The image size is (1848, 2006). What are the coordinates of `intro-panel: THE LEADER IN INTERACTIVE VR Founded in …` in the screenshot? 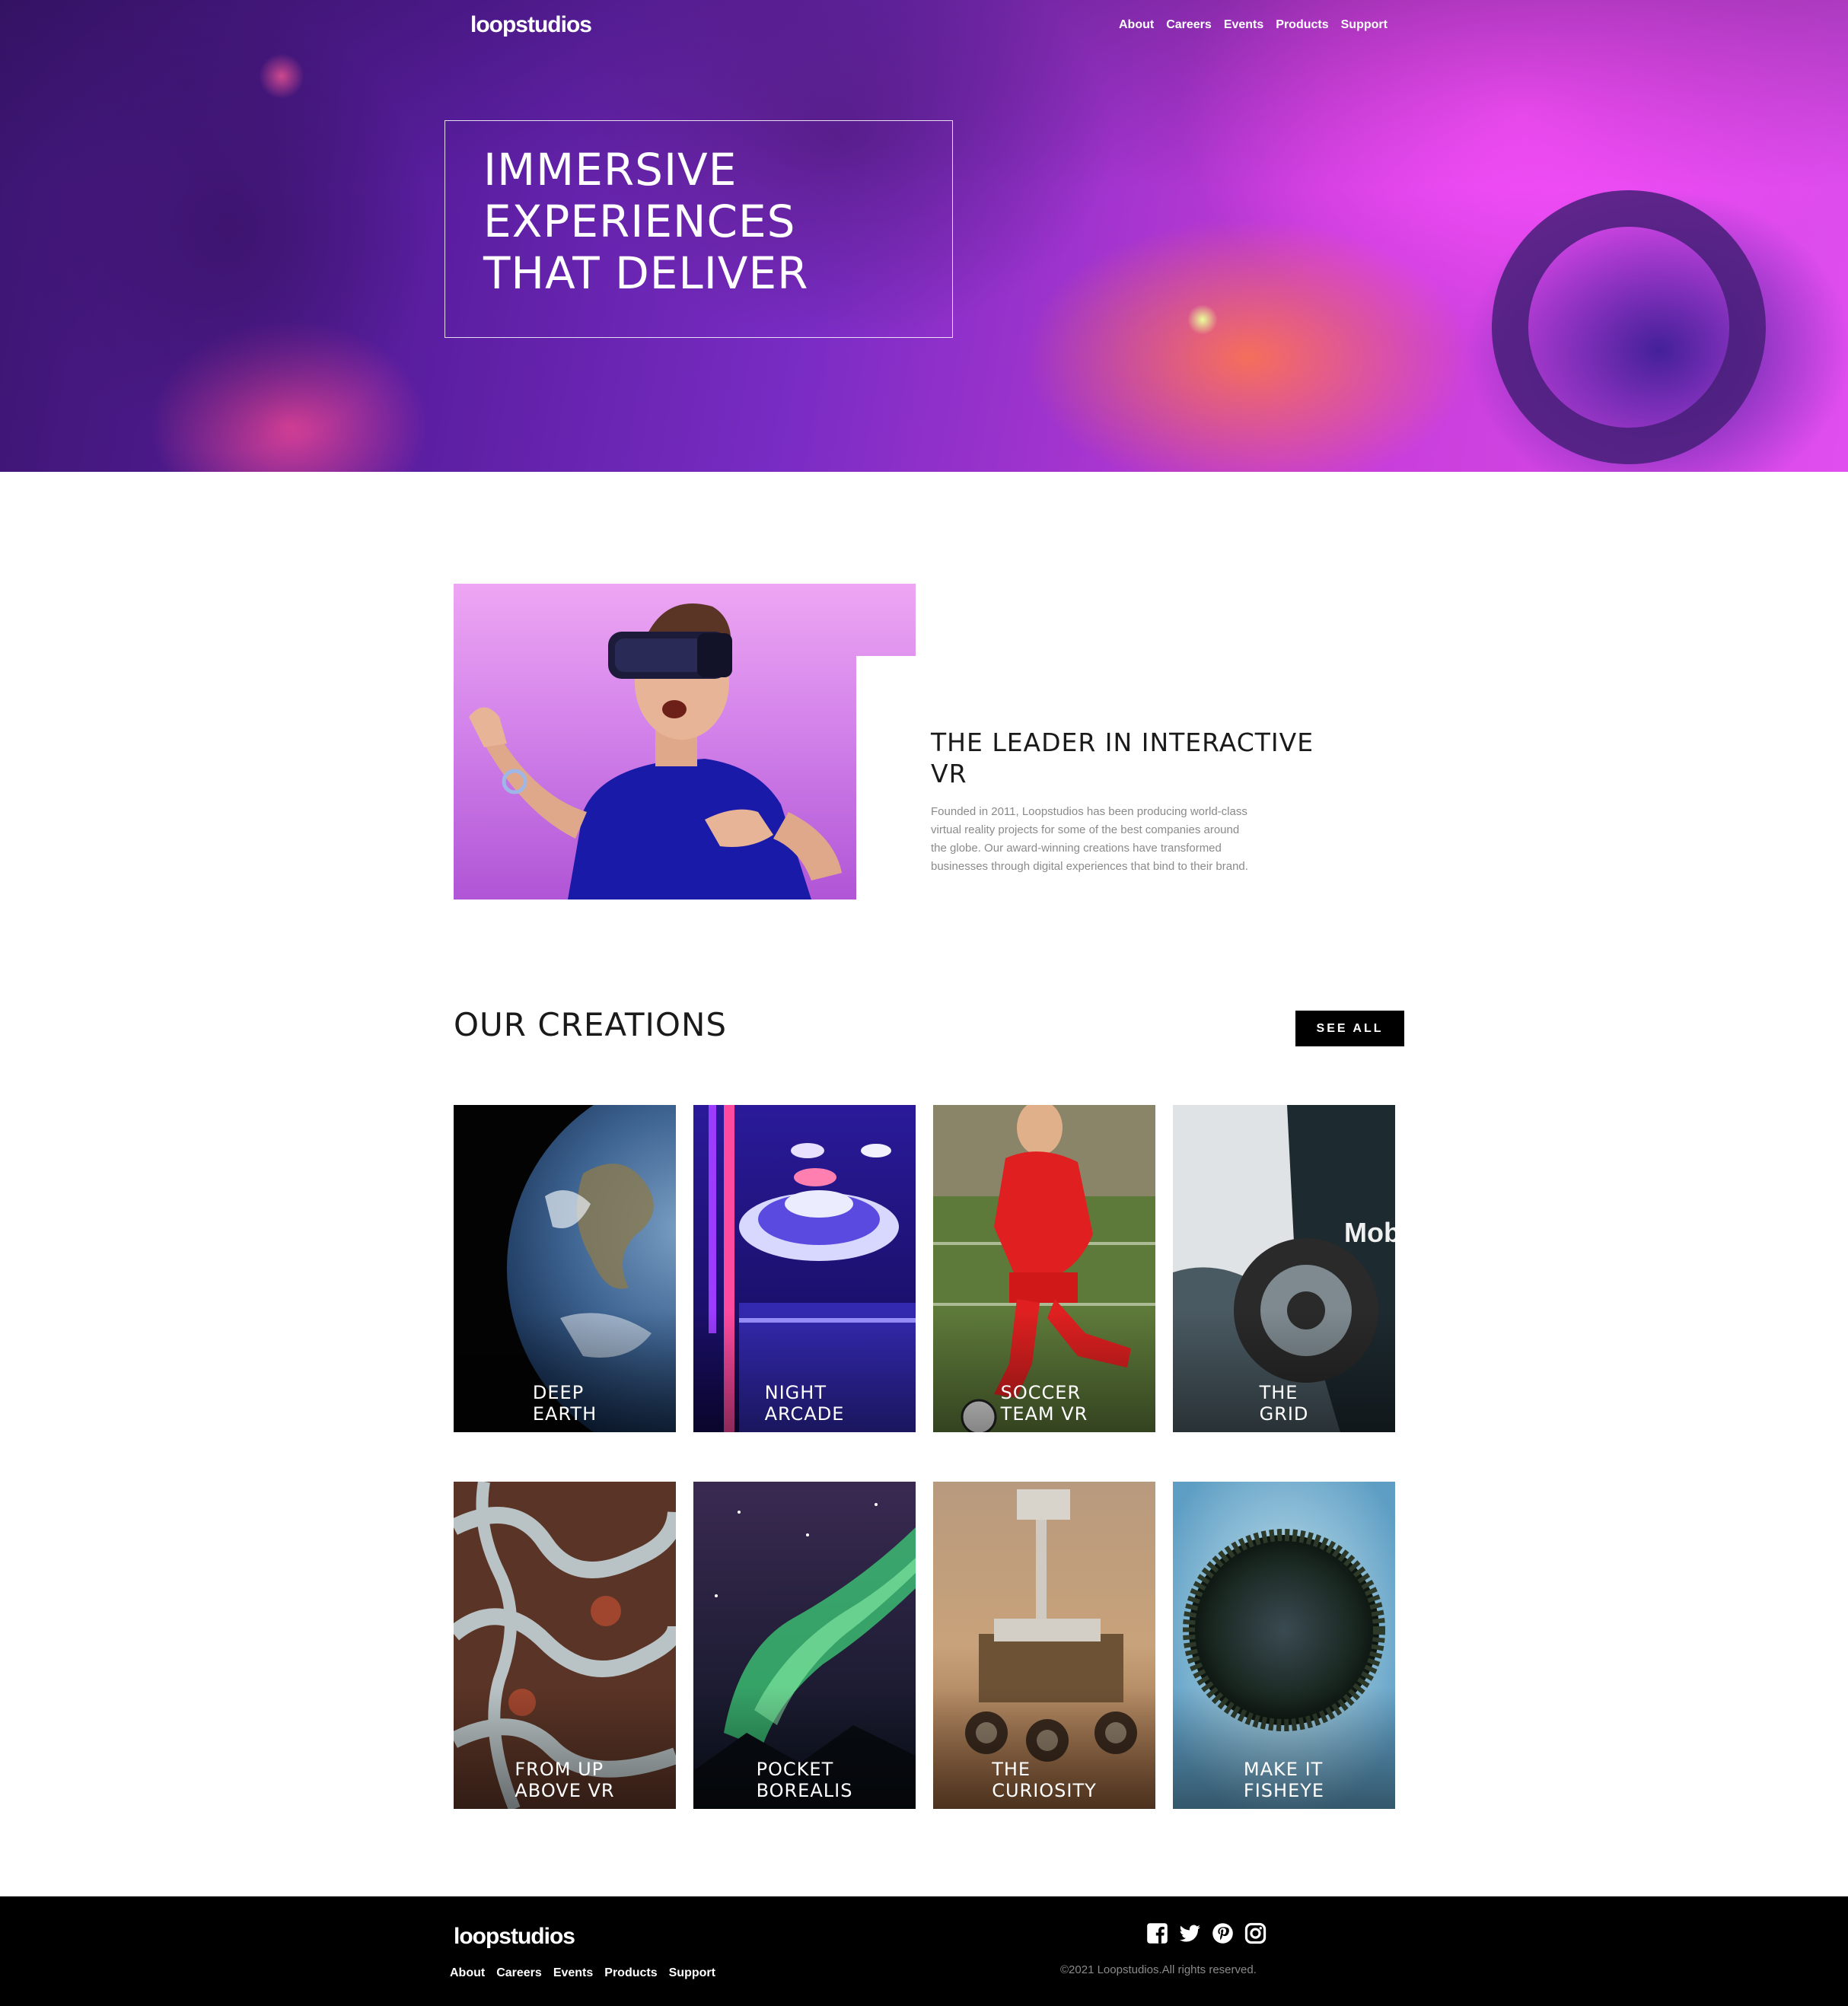 It's located at (1103, 793).